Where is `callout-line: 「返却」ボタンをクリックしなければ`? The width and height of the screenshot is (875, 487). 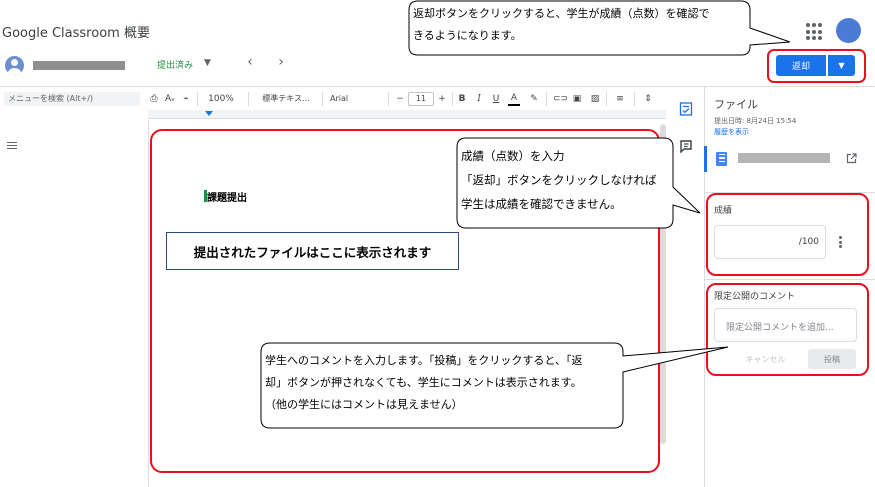
callout-line: 「返却」ボタンをクリックしなければ is located at coordinates (559, 180).